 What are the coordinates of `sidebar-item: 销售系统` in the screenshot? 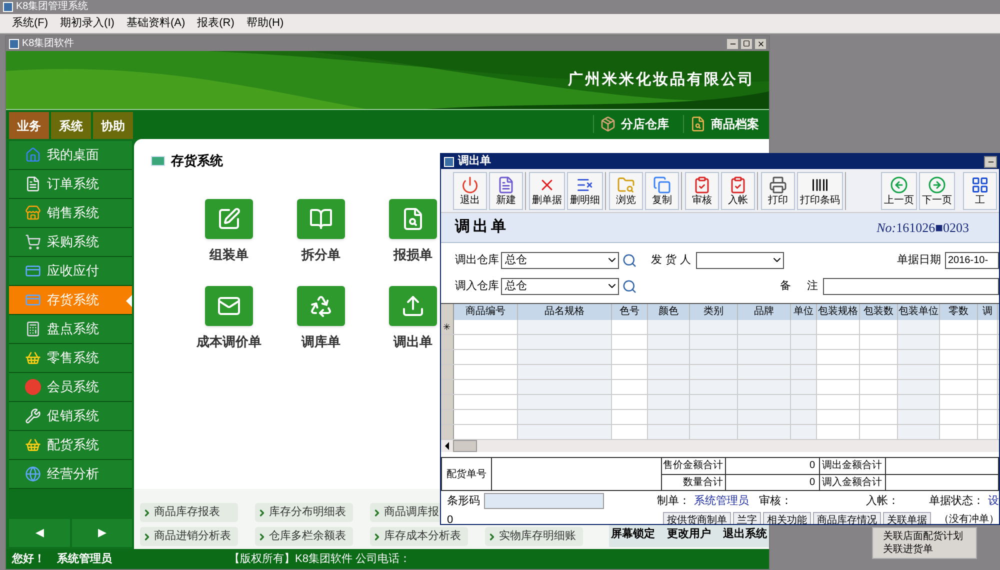 It's located at (70, 213).